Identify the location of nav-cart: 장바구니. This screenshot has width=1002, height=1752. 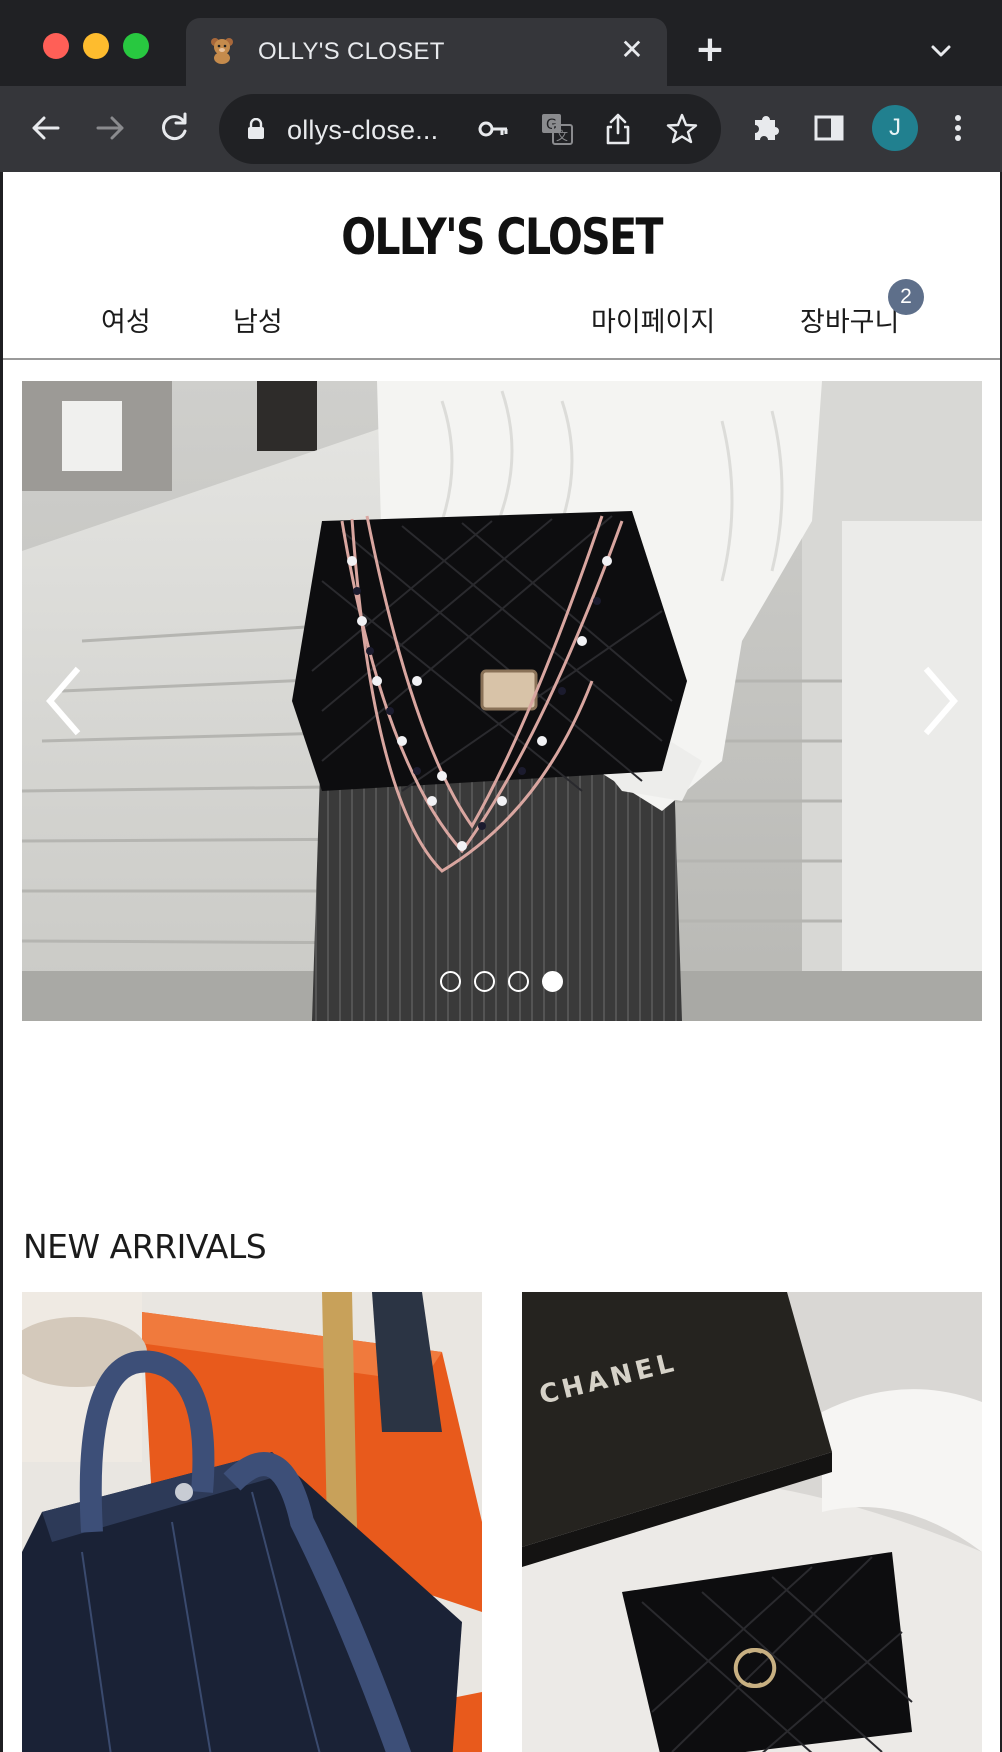
(849, 319).